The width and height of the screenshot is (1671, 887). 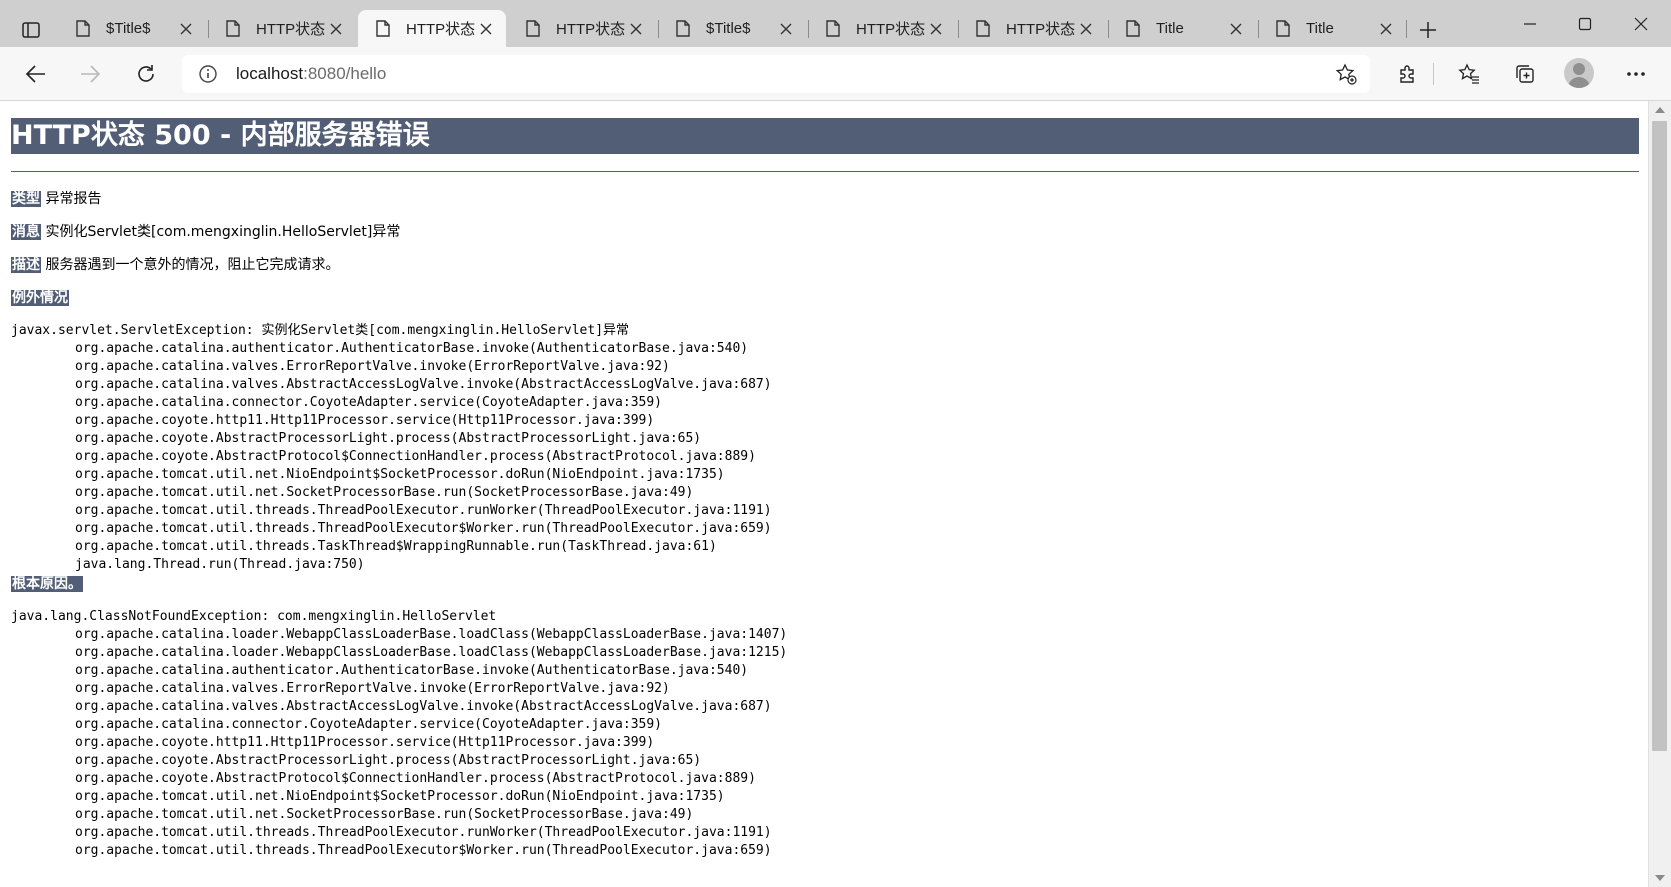 I want to click on refresh-button, so click(x=146, y=74).